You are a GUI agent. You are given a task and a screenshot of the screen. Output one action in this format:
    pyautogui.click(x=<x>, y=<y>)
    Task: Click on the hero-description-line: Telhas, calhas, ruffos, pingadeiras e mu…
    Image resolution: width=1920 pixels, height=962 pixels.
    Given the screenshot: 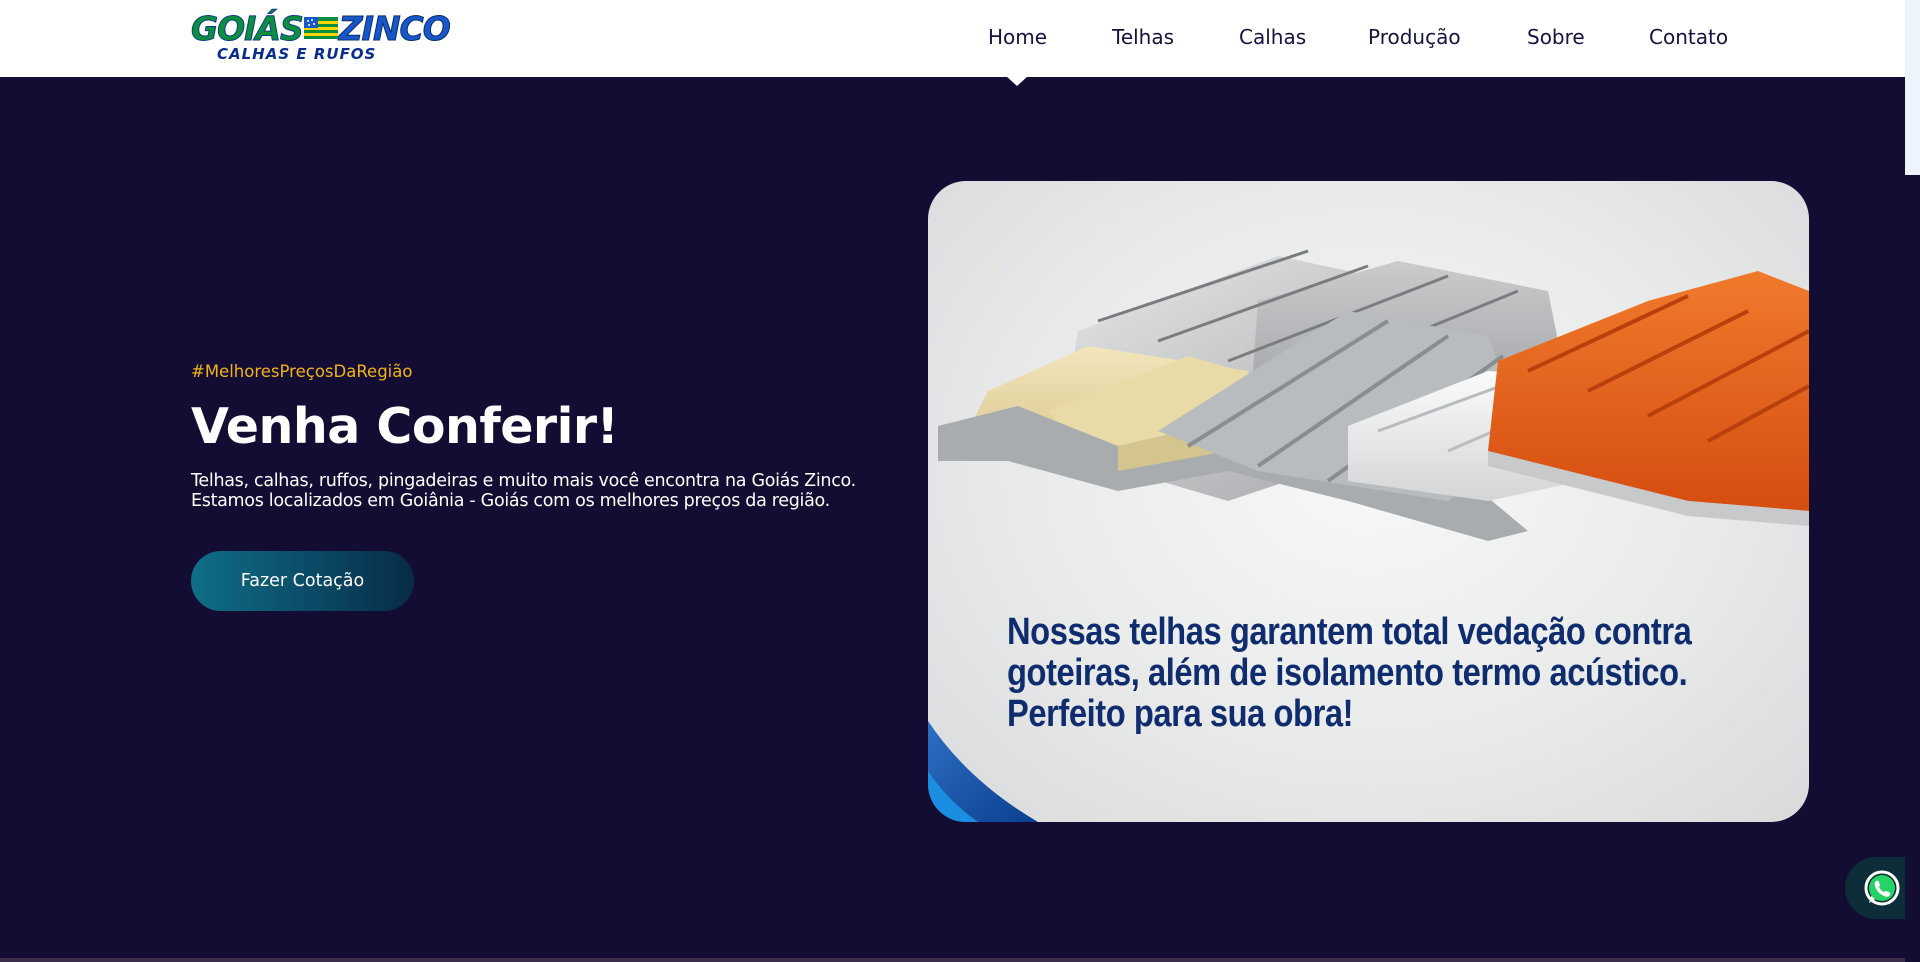 What is the action you would take?
    pyautogui.click(x=523, y=481)
    